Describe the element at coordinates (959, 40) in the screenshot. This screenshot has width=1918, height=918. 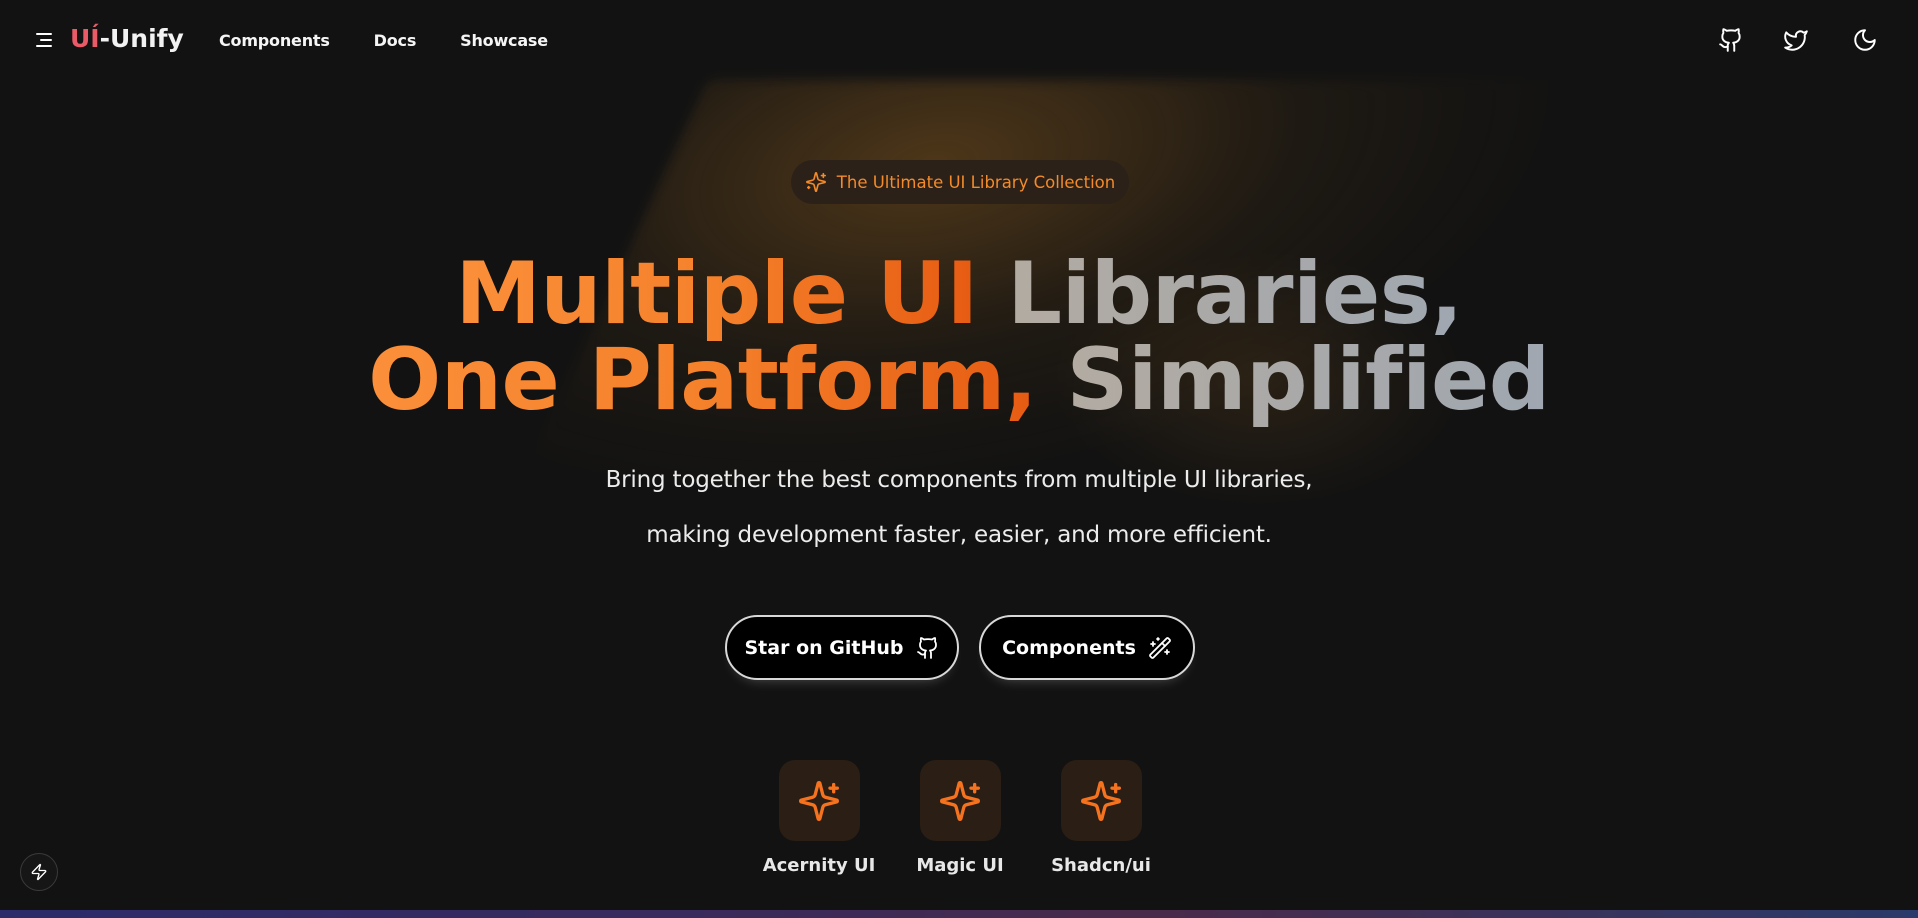
I see `top-navbar: UÍ-Unify Components Docs Showcase` at that location.